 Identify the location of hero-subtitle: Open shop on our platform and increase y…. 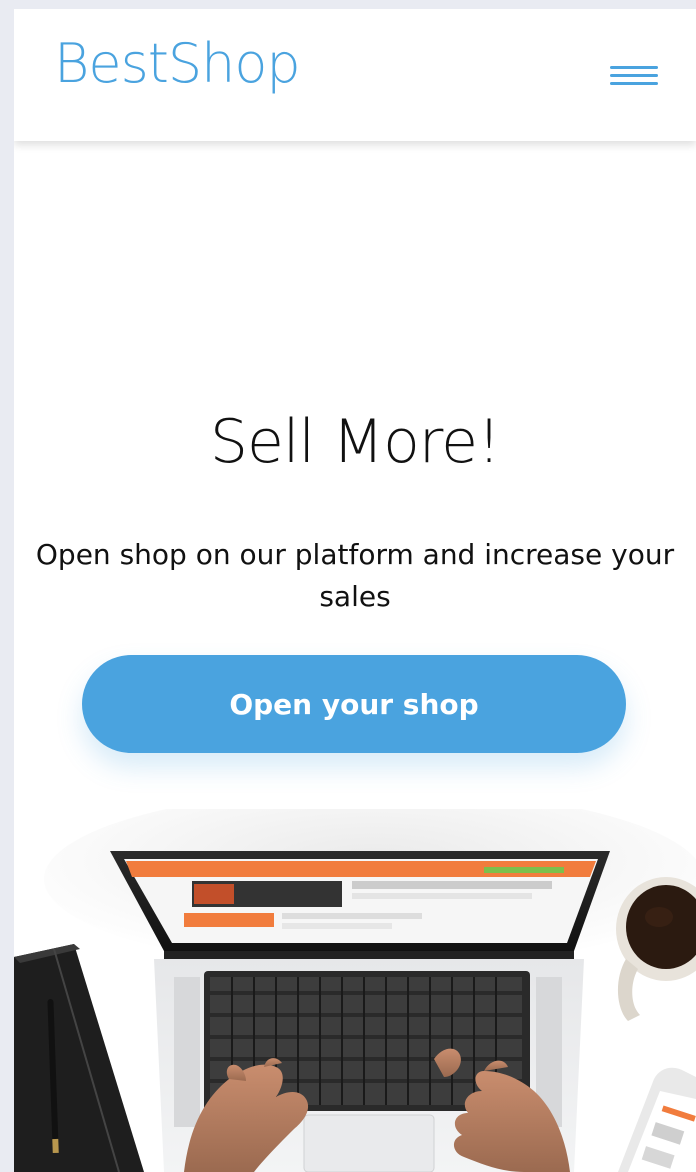
(355, 575).